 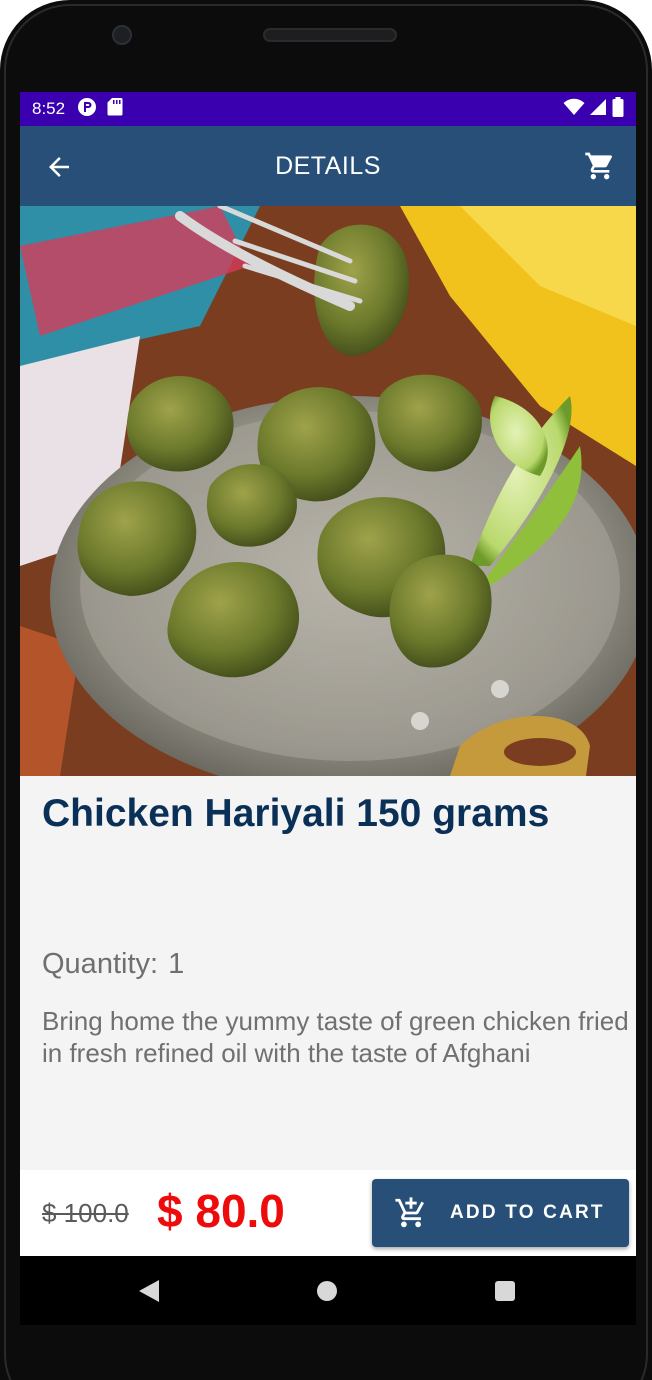 What do you see at coordinates (411, 1213) in the screenshot?
I see `add-shopping-cart-icon` at bounding box center [411, 1213].